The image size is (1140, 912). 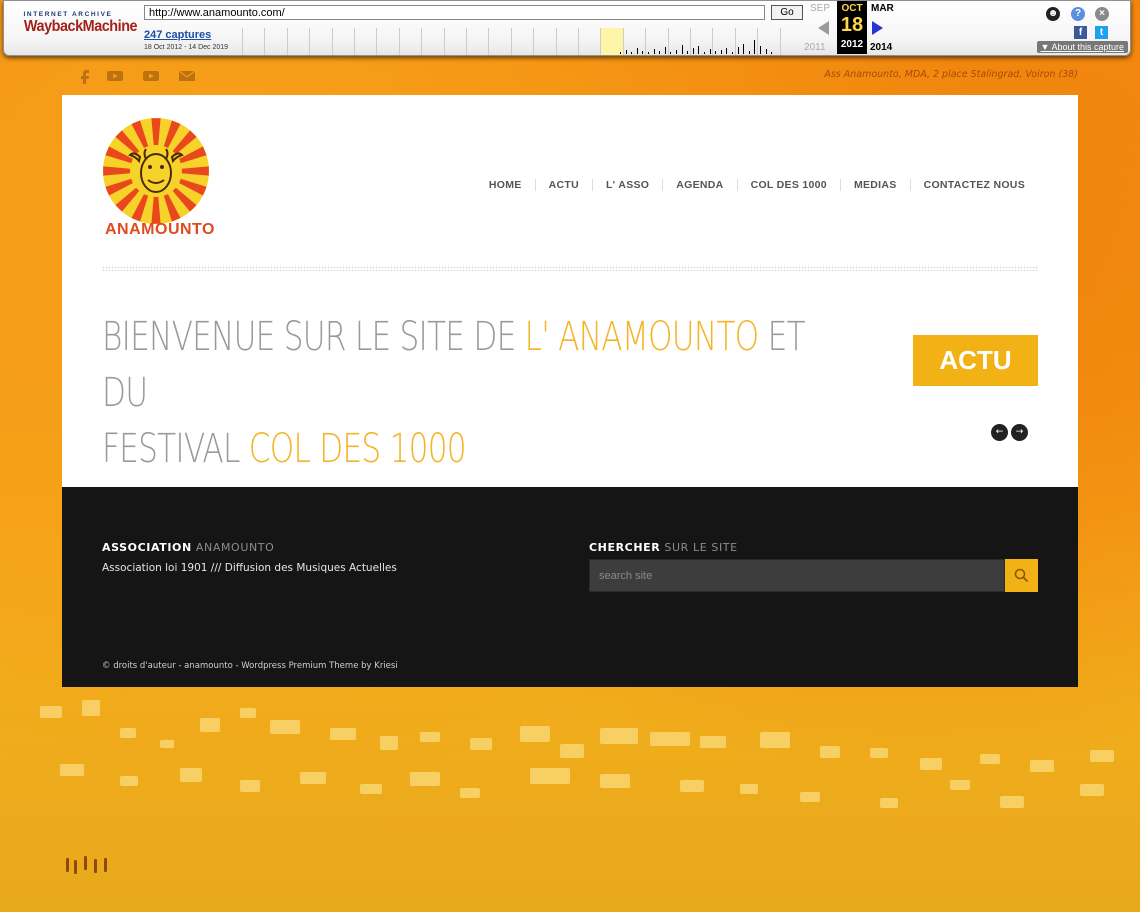 What do you see at coordinates (820, 8) in the screenshot?
I see `prev-month-label: SEP` at bounding box center [820, 8].